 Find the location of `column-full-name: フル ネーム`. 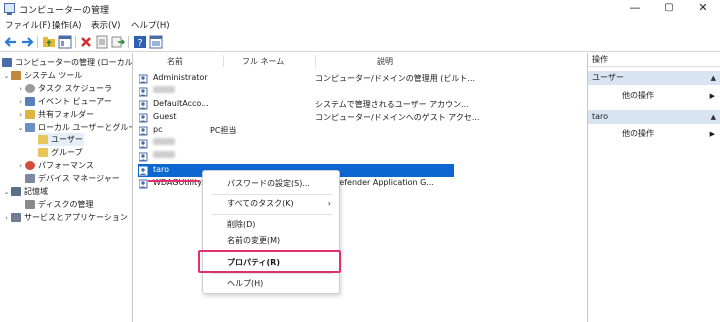

column-full-name: フル ネーム is located at coordinates (263, 61).